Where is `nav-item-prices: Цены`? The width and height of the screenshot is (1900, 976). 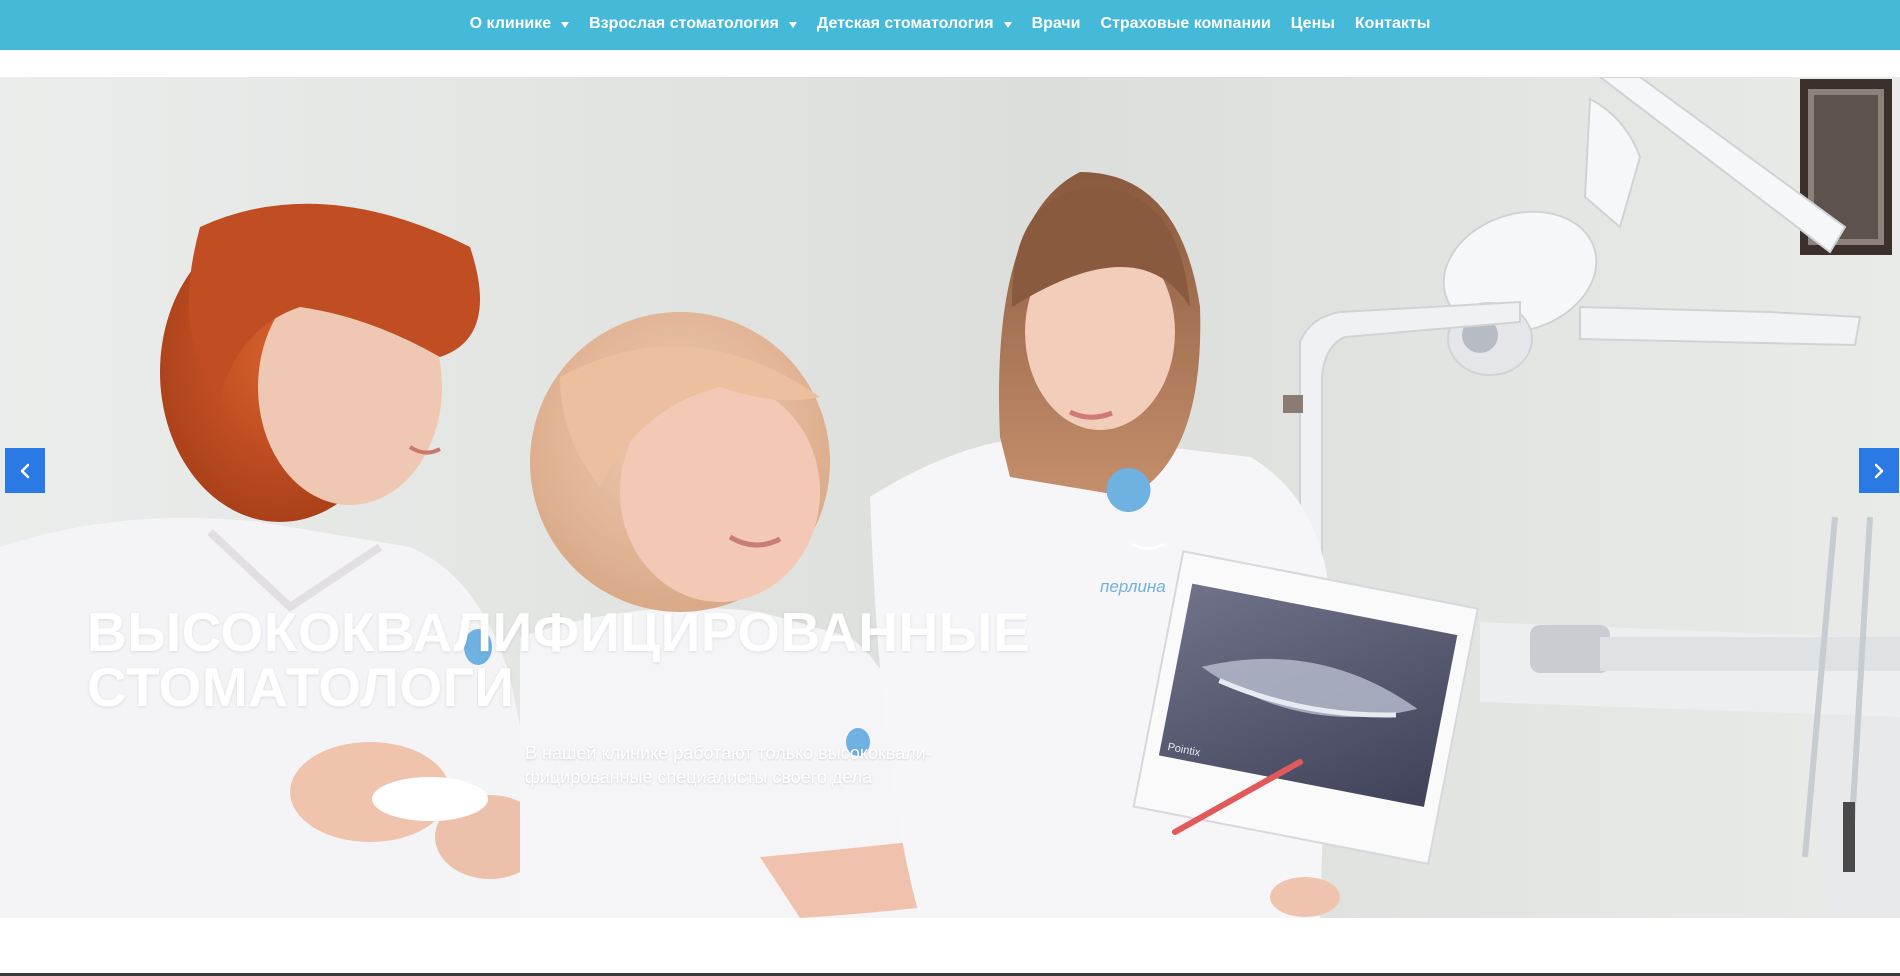
nav-item-prices: Цены is located at coordinates (1313, 24).